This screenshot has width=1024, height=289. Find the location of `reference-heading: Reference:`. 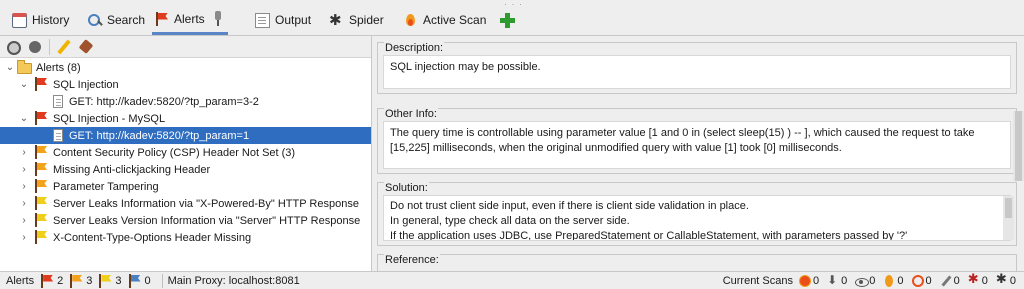

reference-heading: Reference: is located at coordinates (412, 260).